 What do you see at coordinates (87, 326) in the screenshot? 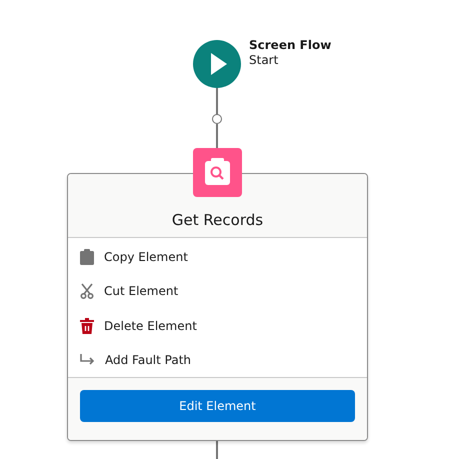
I see `trash-icon` at bounding box center [87, 326].